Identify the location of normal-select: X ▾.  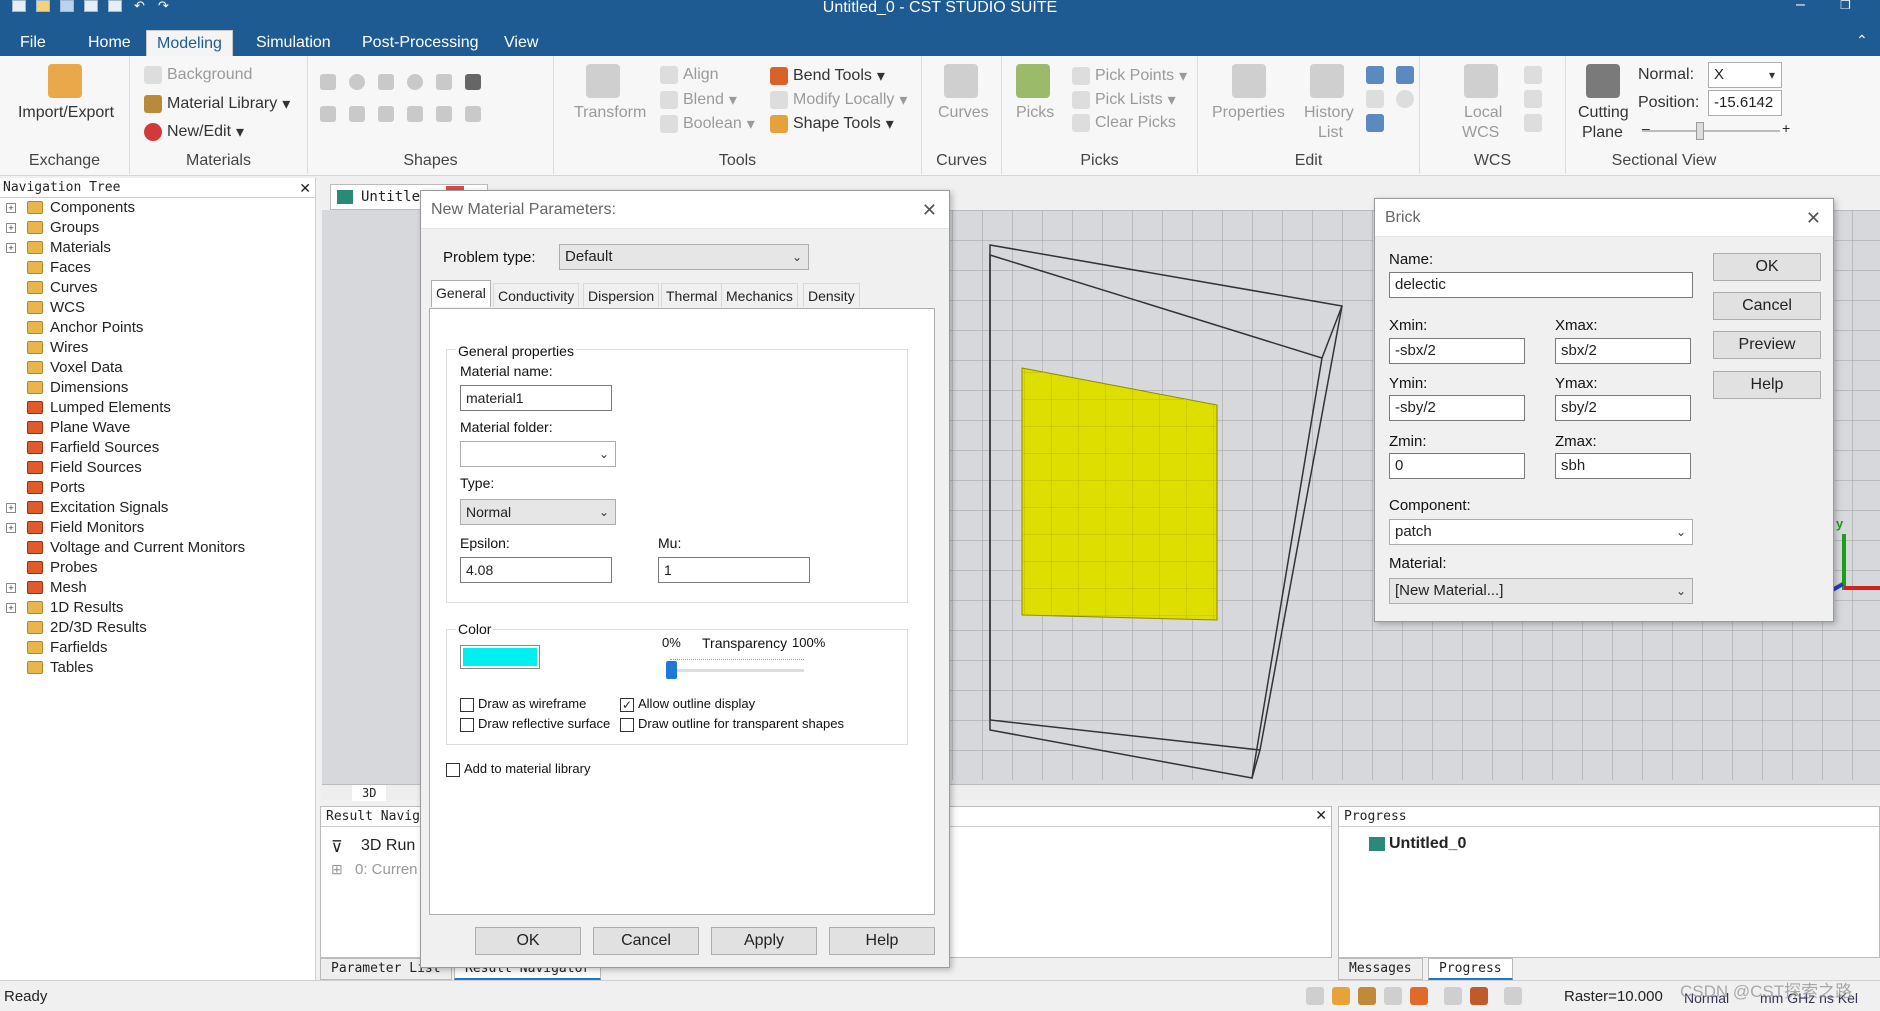
(1745, 75).